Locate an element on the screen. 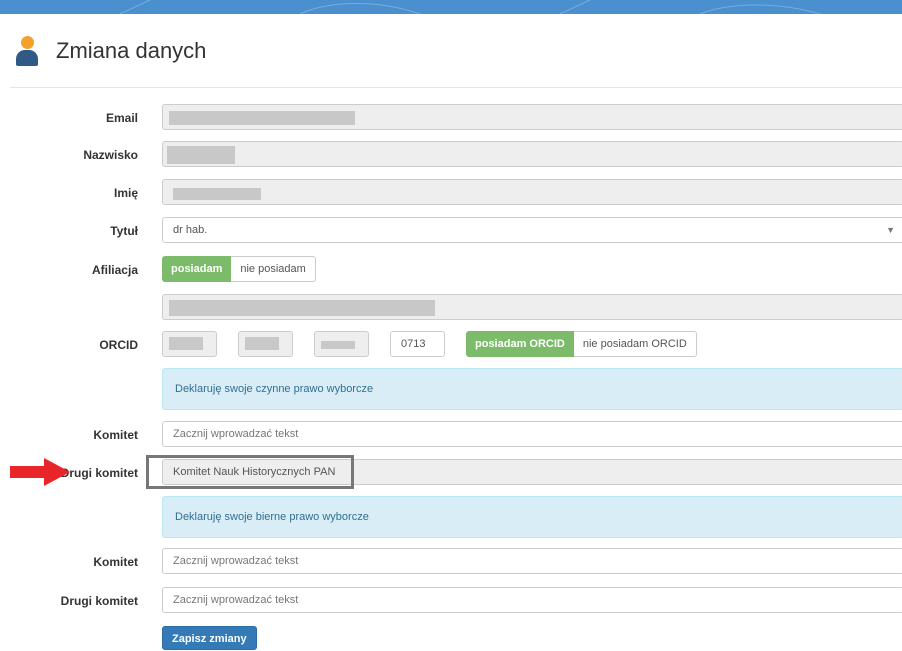 The width and height of the screenshot is (902, 651). caret-down-icon: ▼ is located at coordinates (890, 230).